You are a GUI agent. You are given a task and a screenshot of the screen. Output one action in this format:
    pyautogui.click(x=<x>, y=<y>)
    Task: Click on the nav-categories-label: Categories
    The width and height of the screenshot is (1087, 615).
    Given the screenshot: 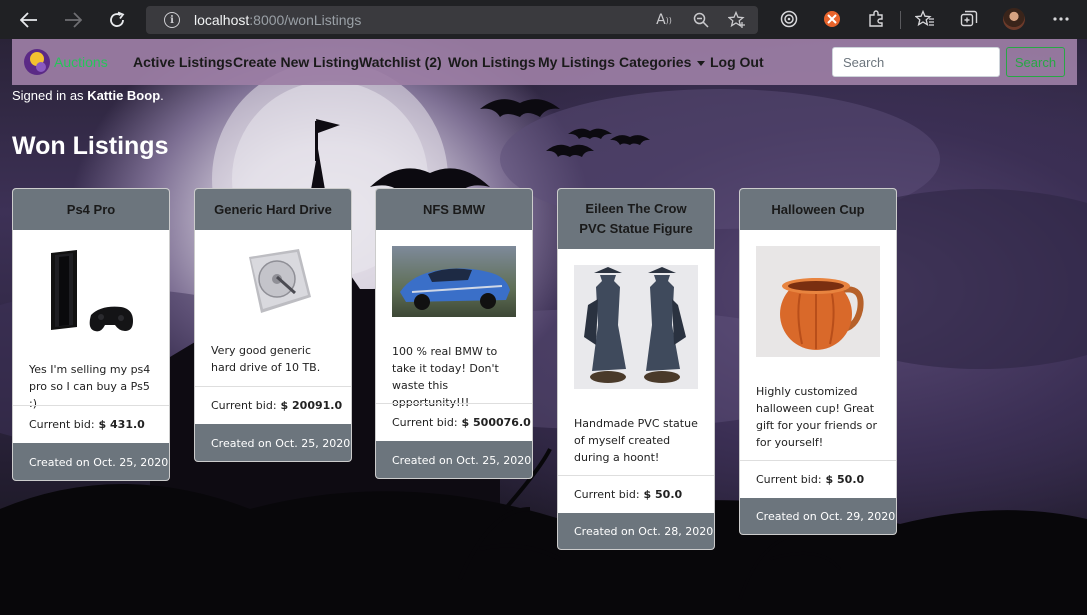 What is the action you would take?
    pyautogui.click(x=655, y=62)
    